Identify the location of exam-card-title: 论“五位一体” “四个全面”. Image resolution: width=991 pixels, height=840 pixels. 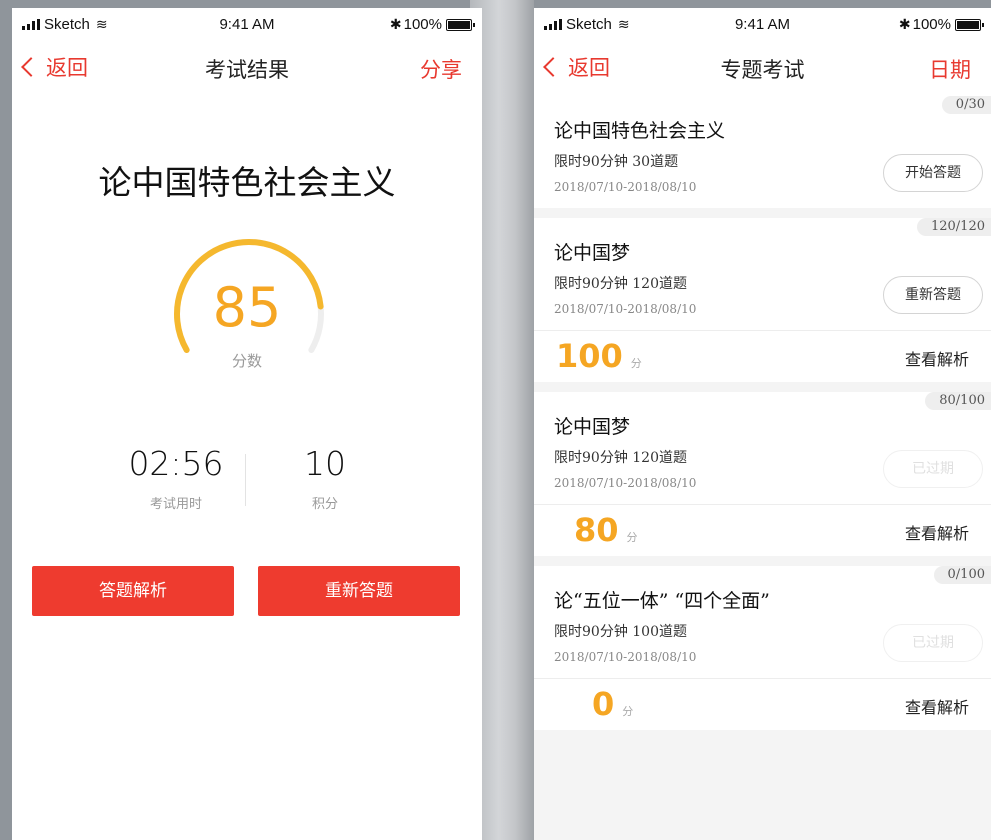
(662, 601).